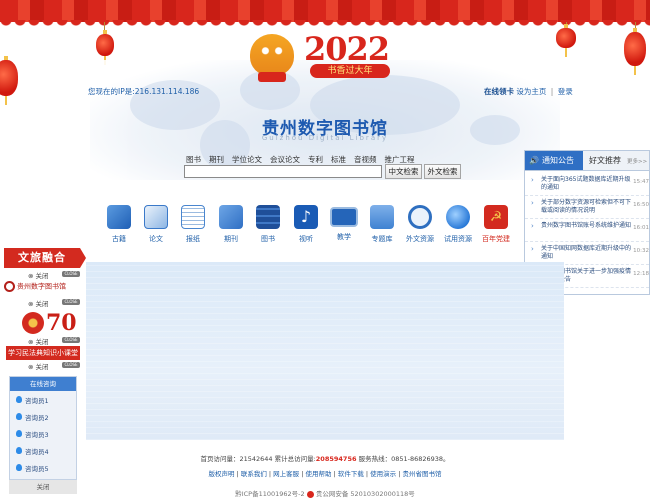  What do you see at coordinates (420, 217) in the screenshot?
I see `globe-search-icon` at bounding box center [420, 217].